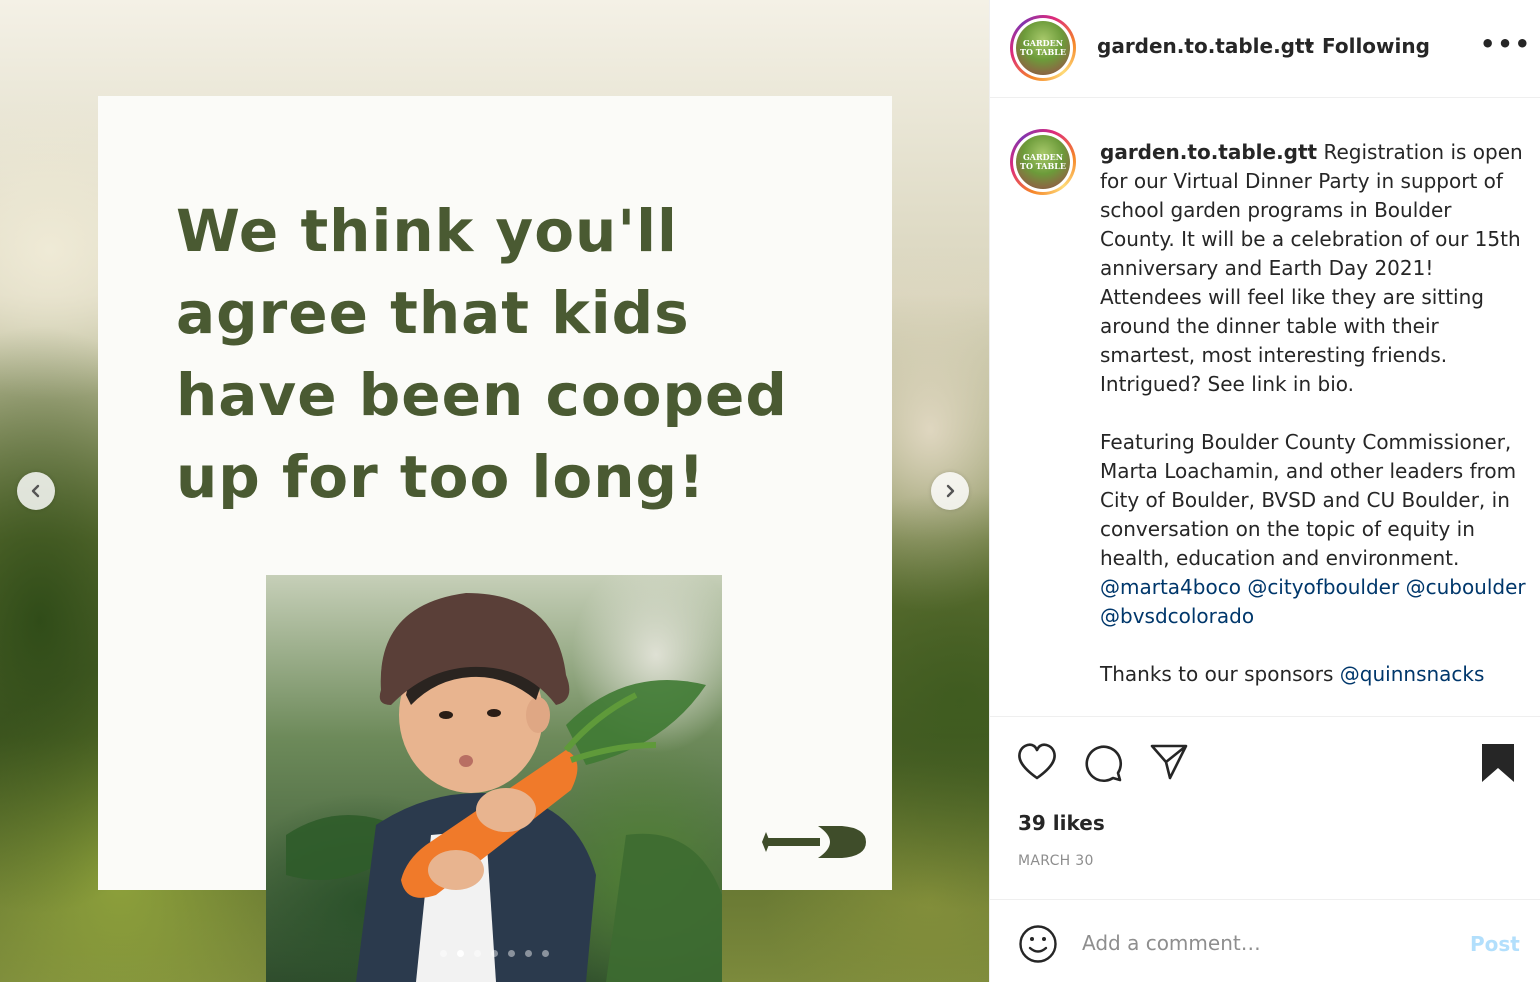  I want to click on emoji-icon, so click(1038, 944).